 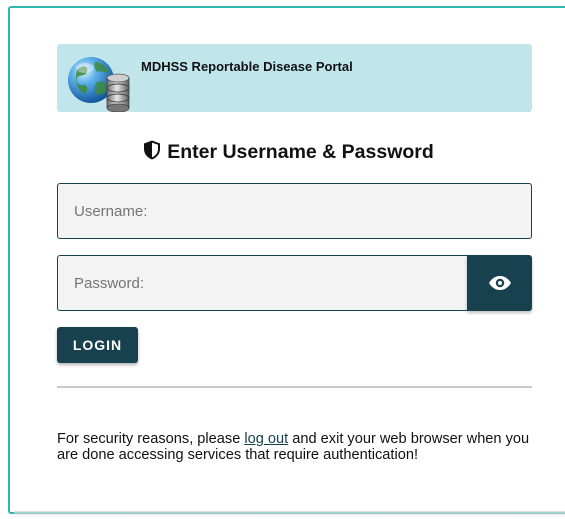 I want to click on login-heading: Enter Username & Password, so click(x=282, y=153).